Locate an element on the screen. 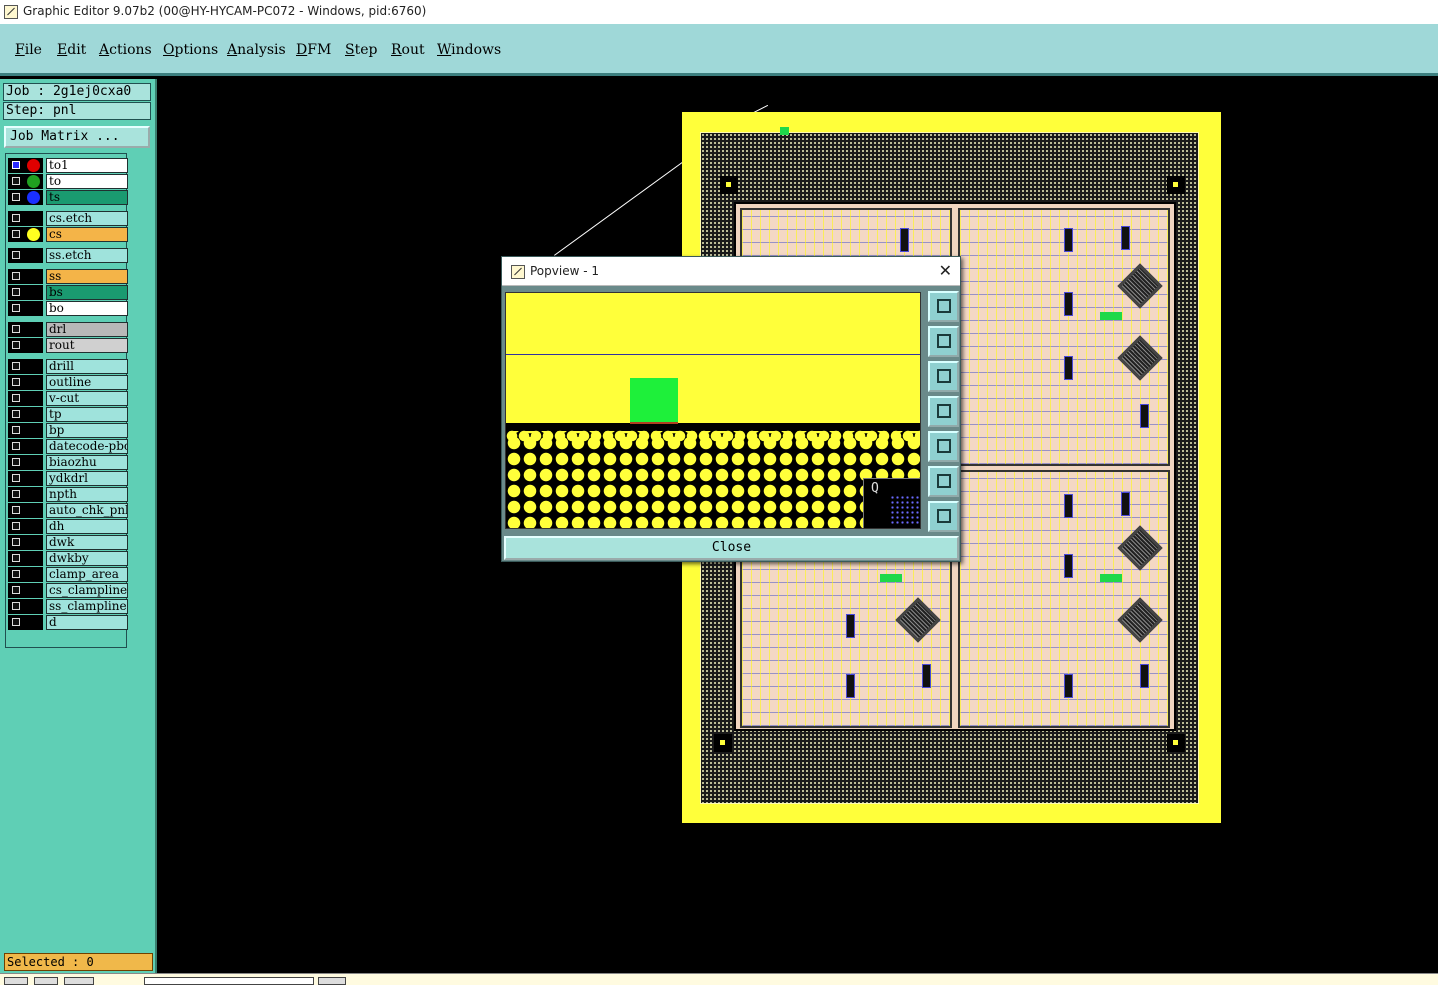  layer-name: dh is located at coordinates (87, 526).